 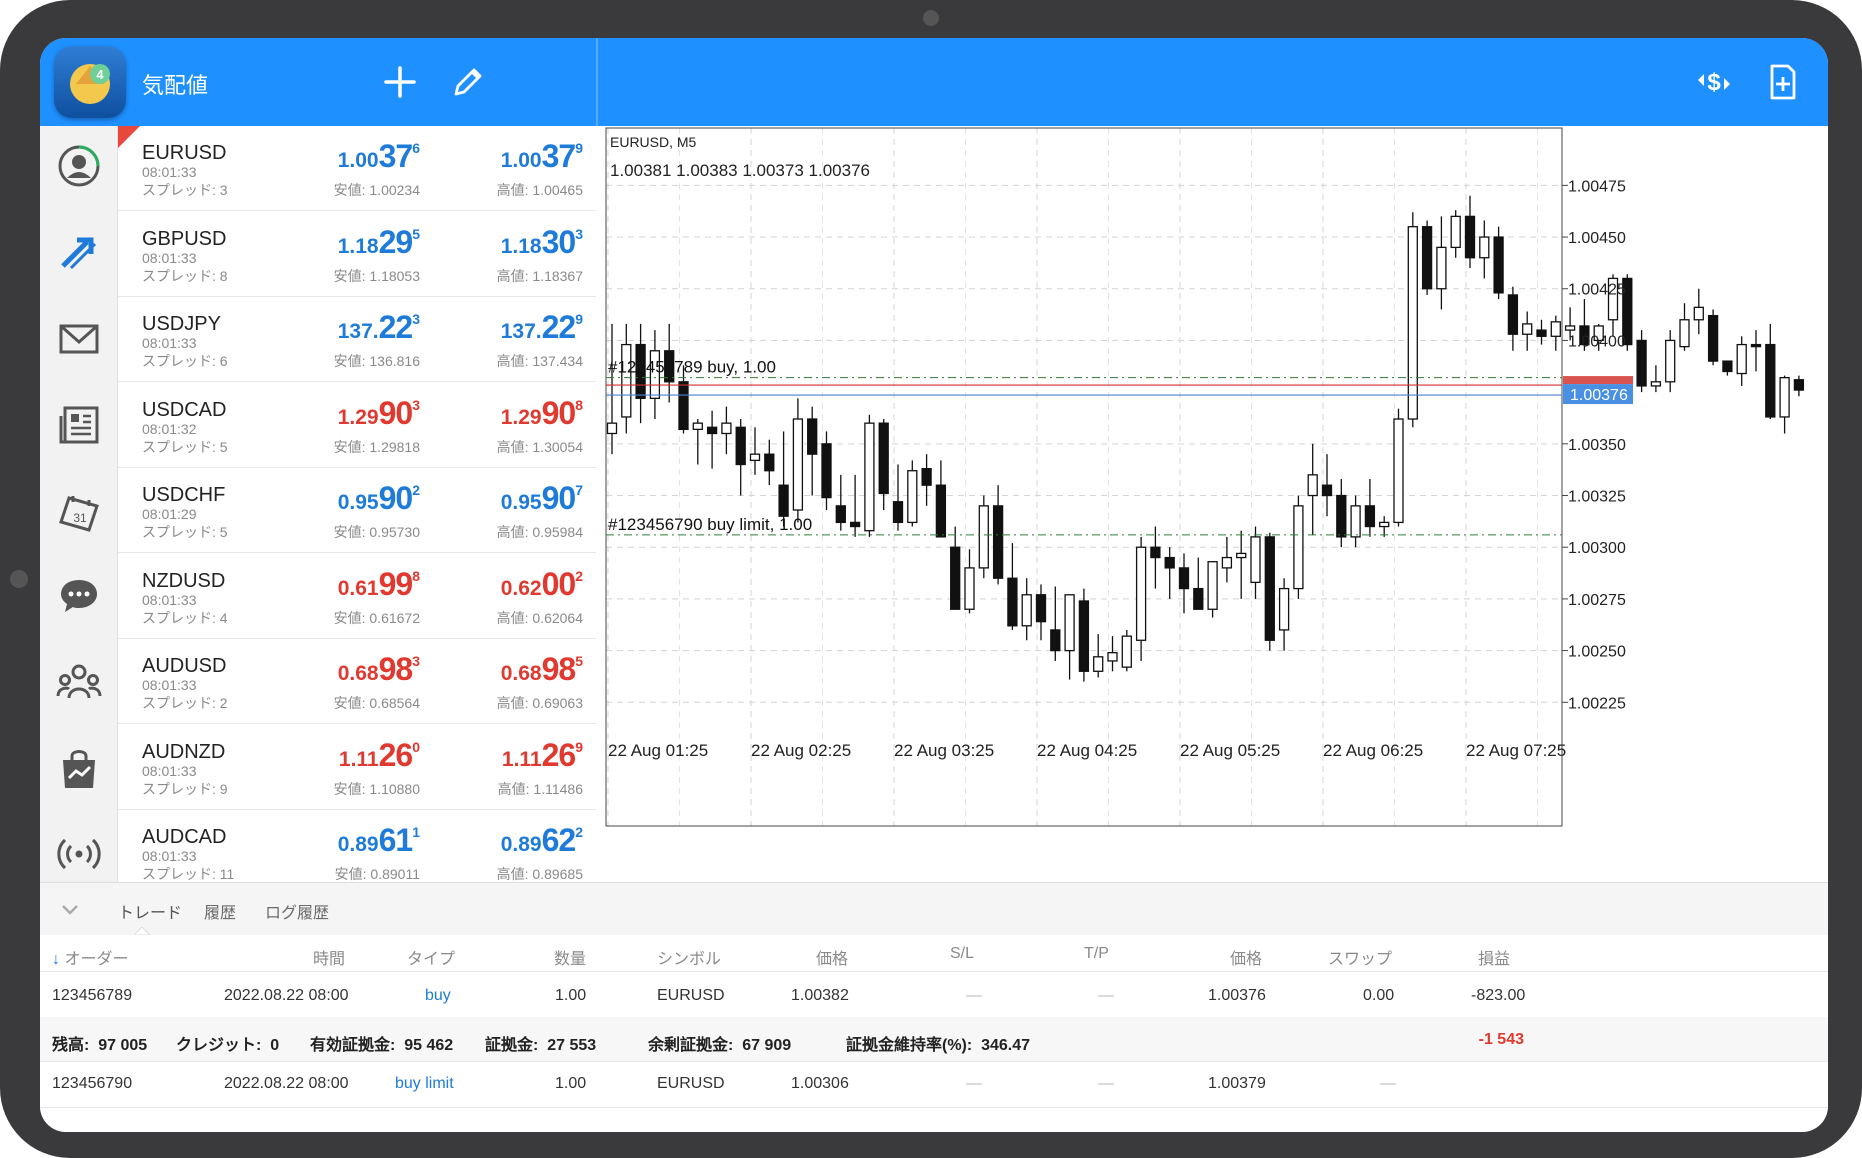 What do you see at coordinates (1494, 957) in the screenshot?
I see `col-profit: 損益` at bounding box center [1494, 957].